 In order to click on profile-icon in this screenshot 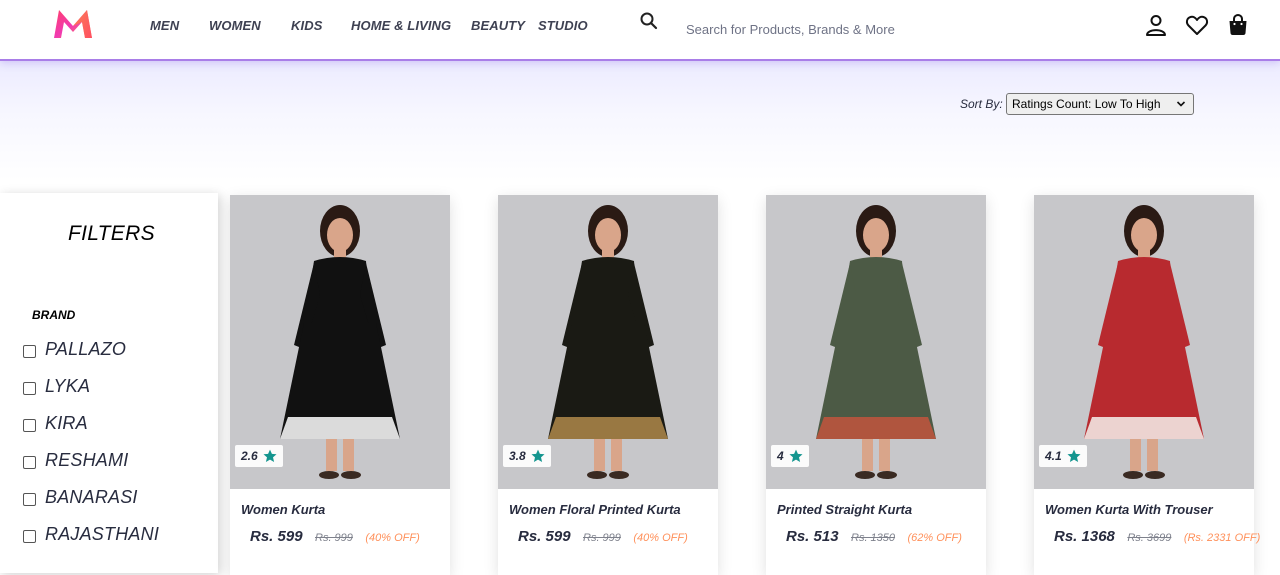, I will do `click(1156, 25)`.